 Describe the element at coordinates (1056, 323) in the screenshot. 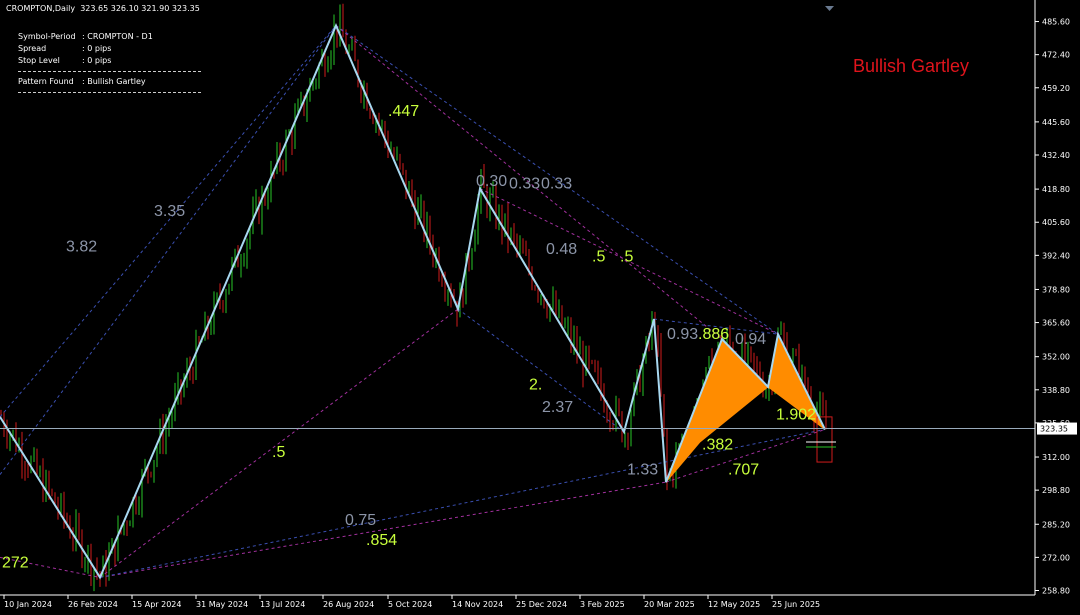

I see `y-tick-label: 365.60` at that location.